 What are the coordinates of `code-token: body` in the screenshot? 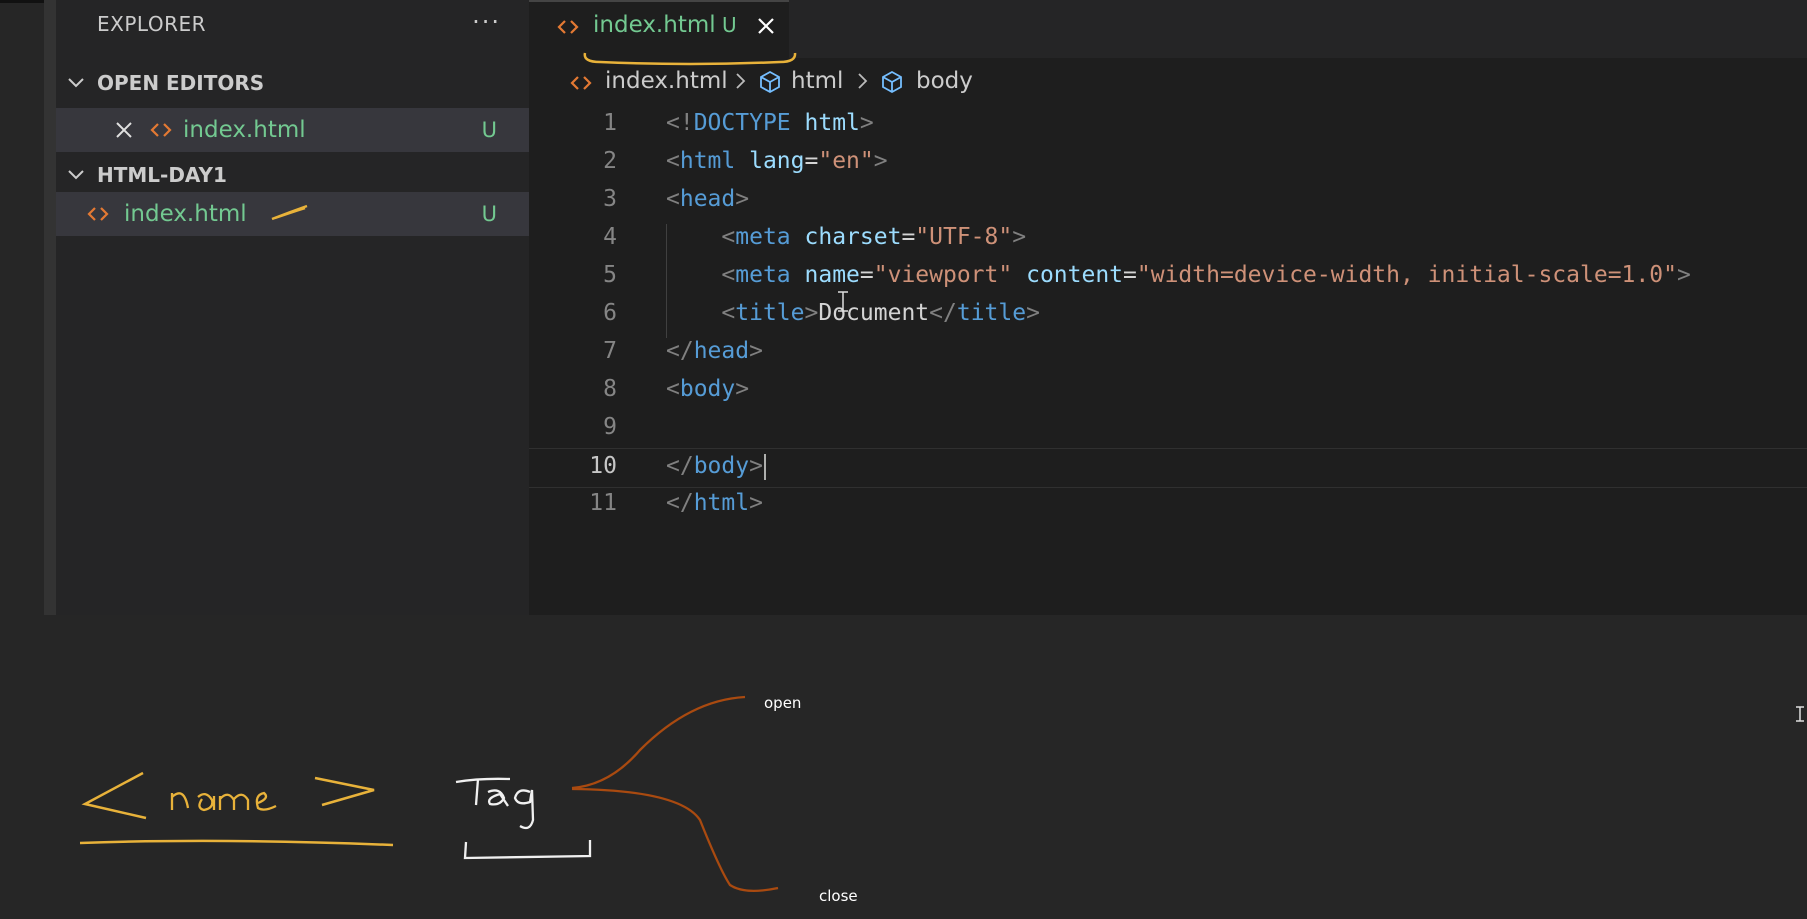 It's located at (721, 466).